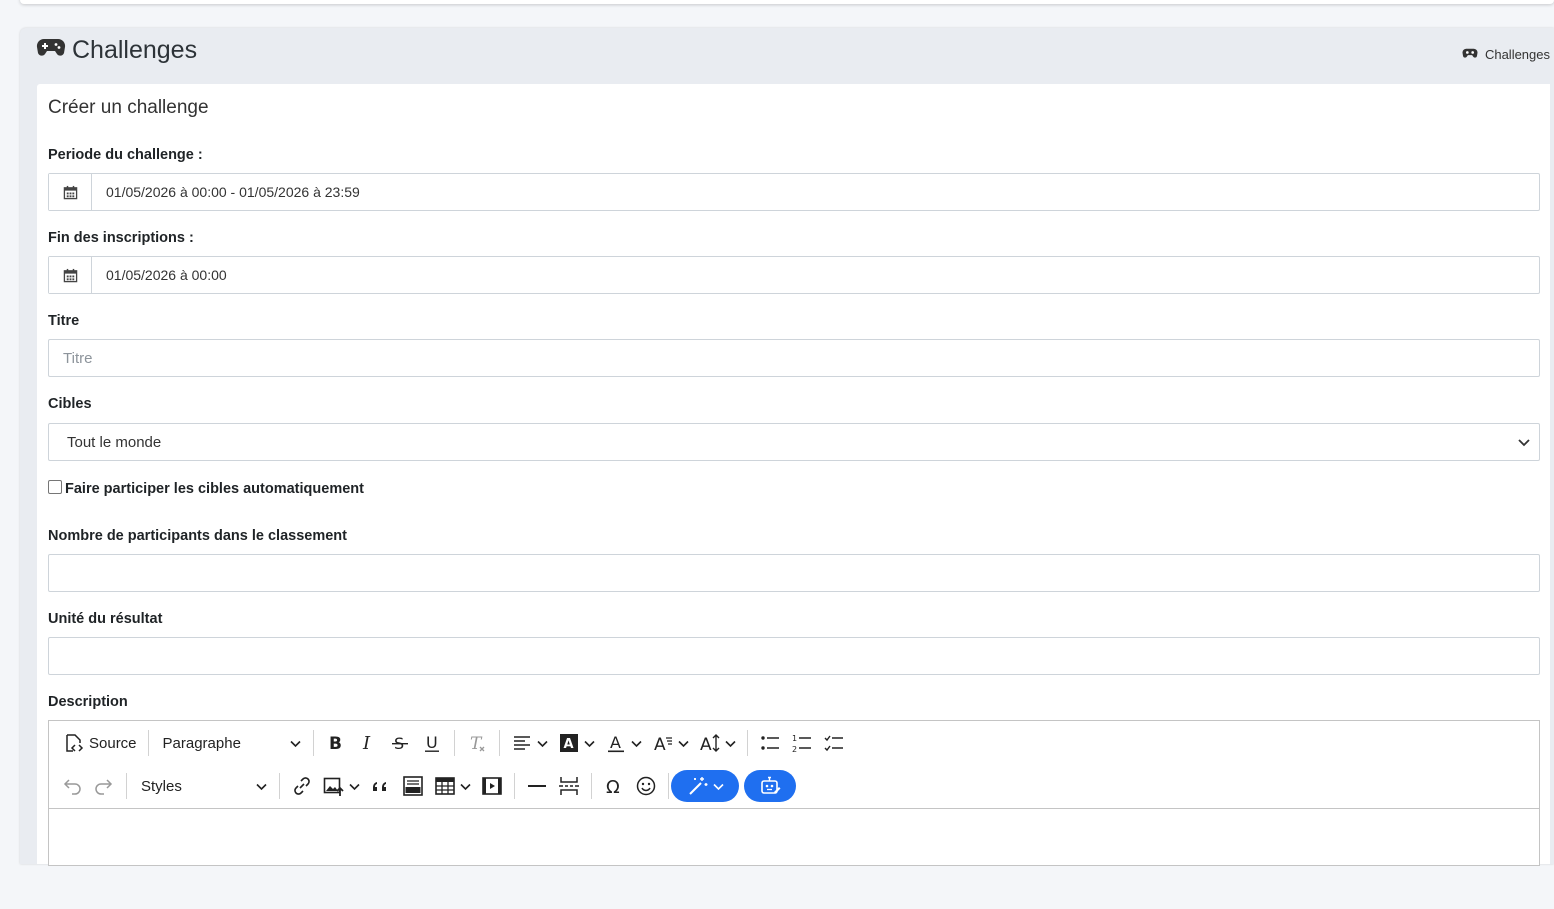 This screenshot has width=1554, height=909. What do you see at coordinates (105, 619) in the screenshot?
I see `result-unit-label: Unité du résultat` at bounding box center [105, 619].